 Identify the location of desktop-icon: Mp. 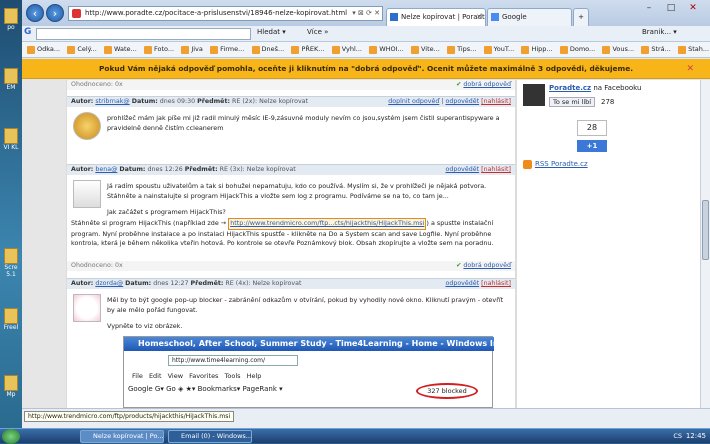
(11, 386).